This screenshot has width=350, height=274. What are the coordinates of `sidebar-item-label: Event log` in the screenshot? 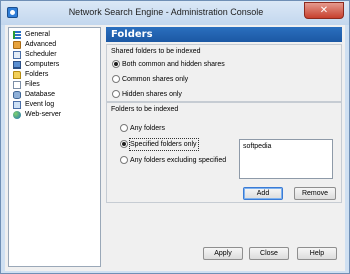 It's located at (40, 104).